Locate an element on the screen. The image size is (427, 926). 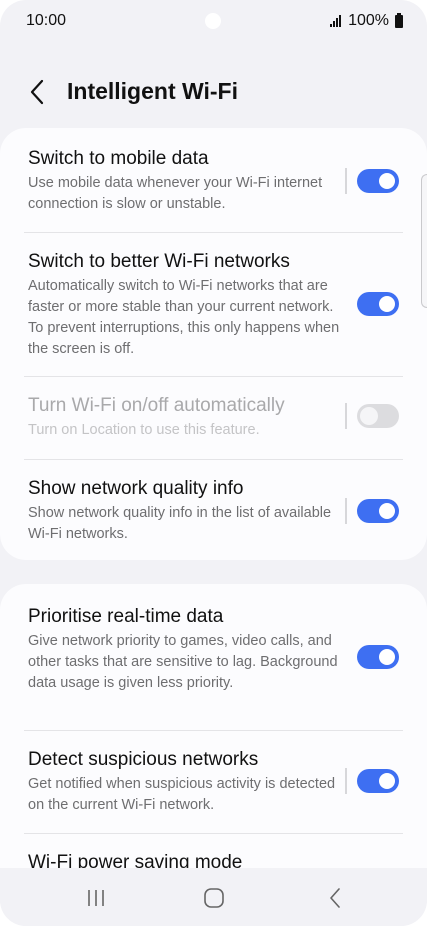
status-bar: 10:00 100% is located at coordinates (213, 22).